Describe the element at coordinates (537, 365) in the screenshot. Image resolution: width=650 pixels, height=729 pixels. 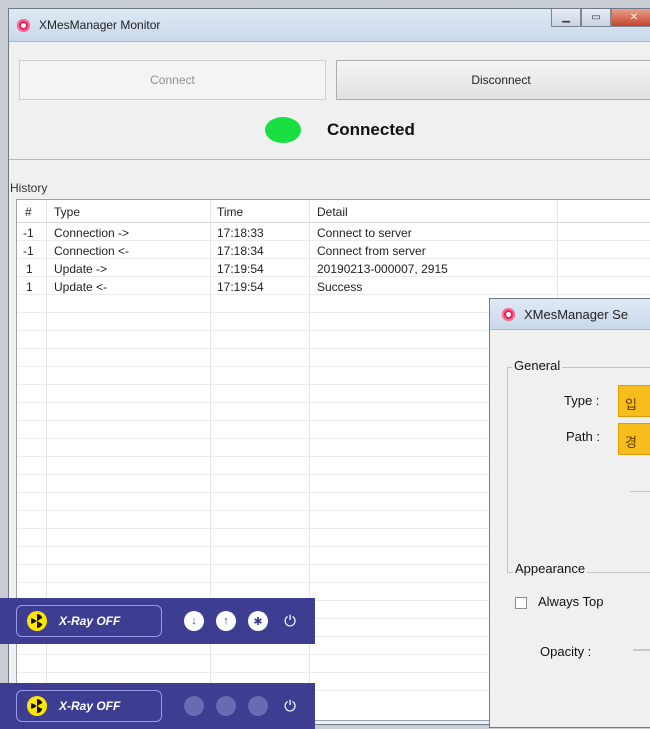
I see `general-group-label: General` at that location.